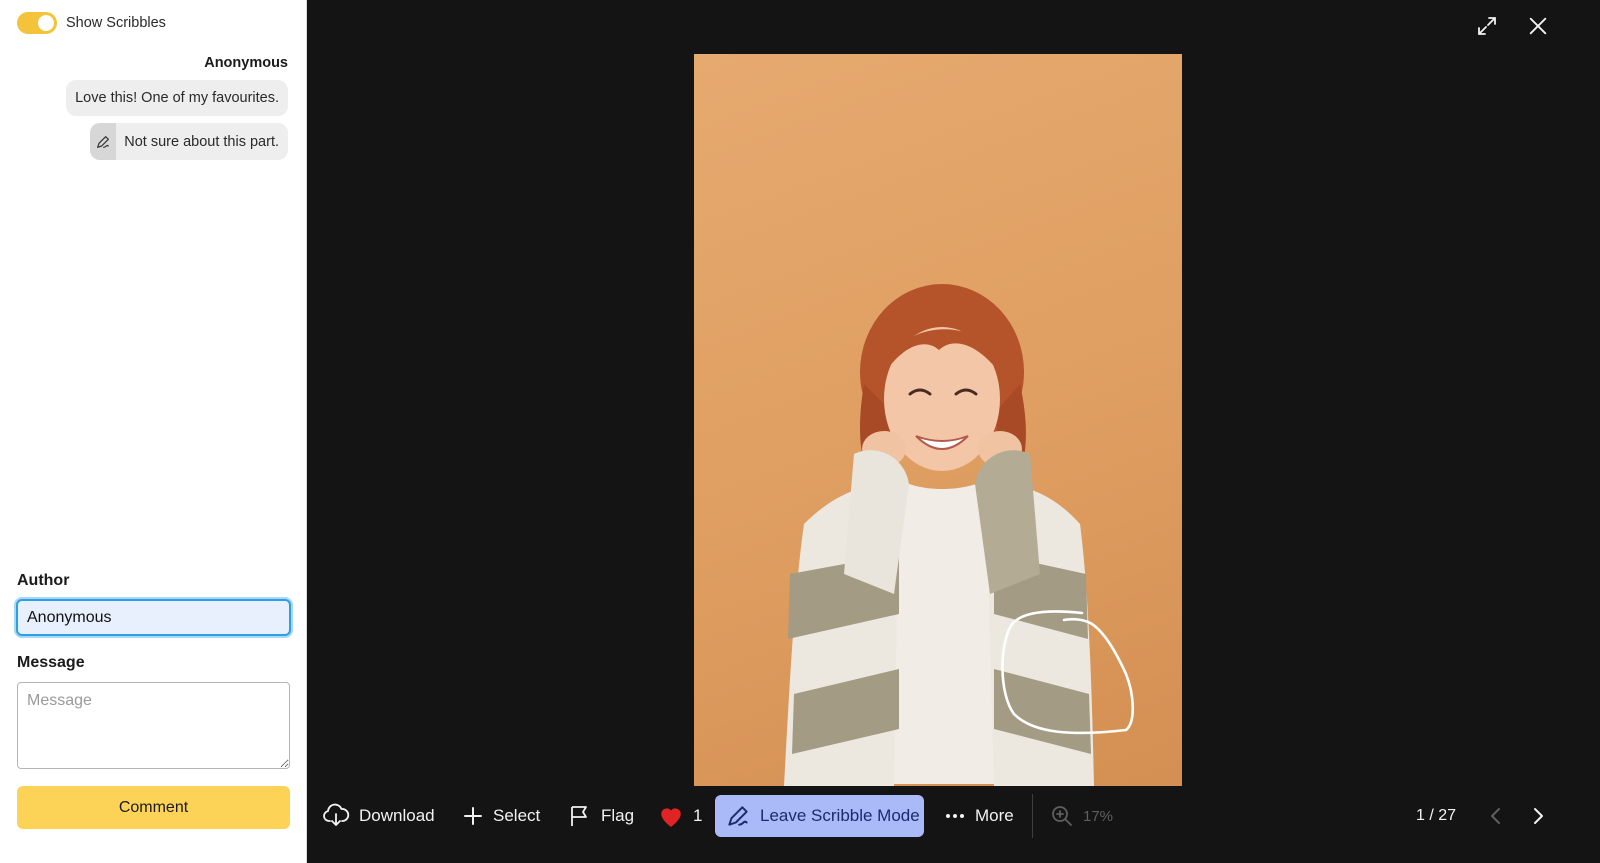 The width and height of the screenshot is (1600, 863). I want to click on toolbar-divider, so click(1032, 816).